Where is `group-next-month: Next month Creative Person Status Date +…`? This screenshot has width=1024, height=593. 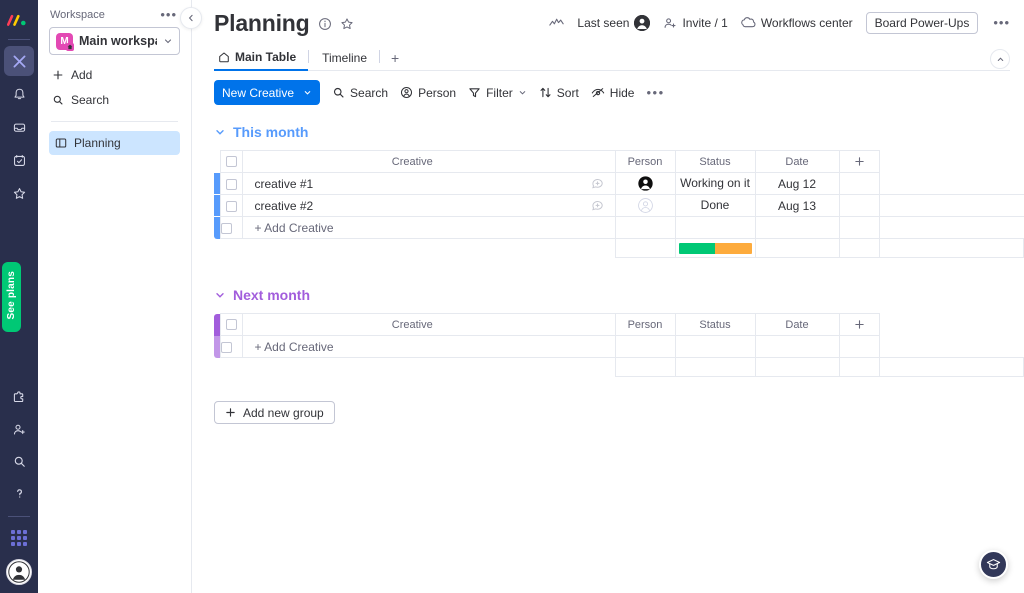 group-next-month: Next month Creative Person Status Date +… is located at coordinates (619, 331).